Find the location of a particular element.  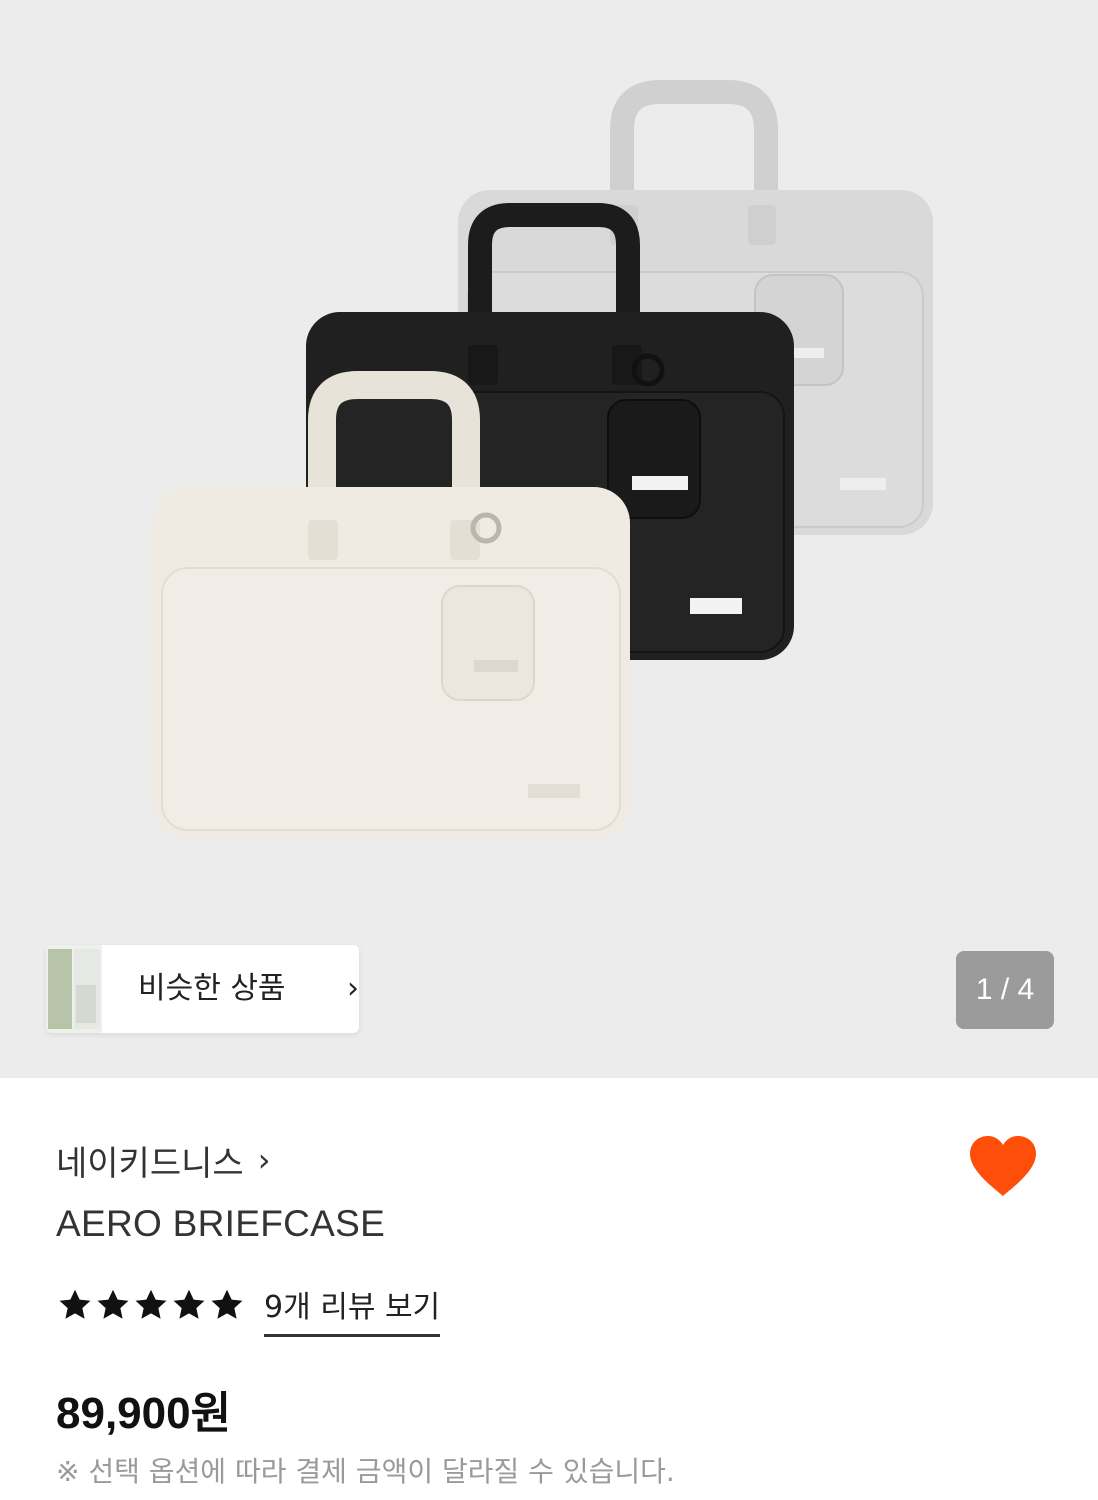

price-notice: ※ 선택 옵션에 따라 결제 금액이 달라질 수 있습니다. is located at coordinates (365, 1471).